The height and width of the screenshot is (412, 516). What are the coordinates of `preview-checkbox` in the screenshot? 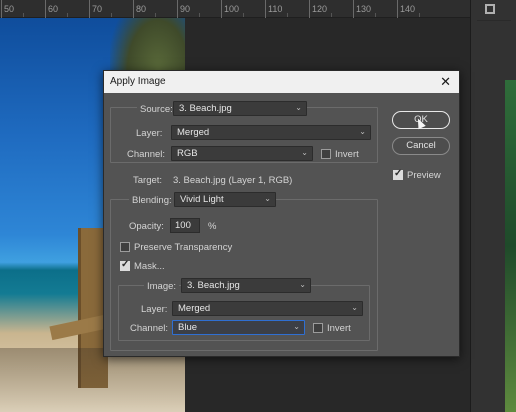 It's located at (398, 174).